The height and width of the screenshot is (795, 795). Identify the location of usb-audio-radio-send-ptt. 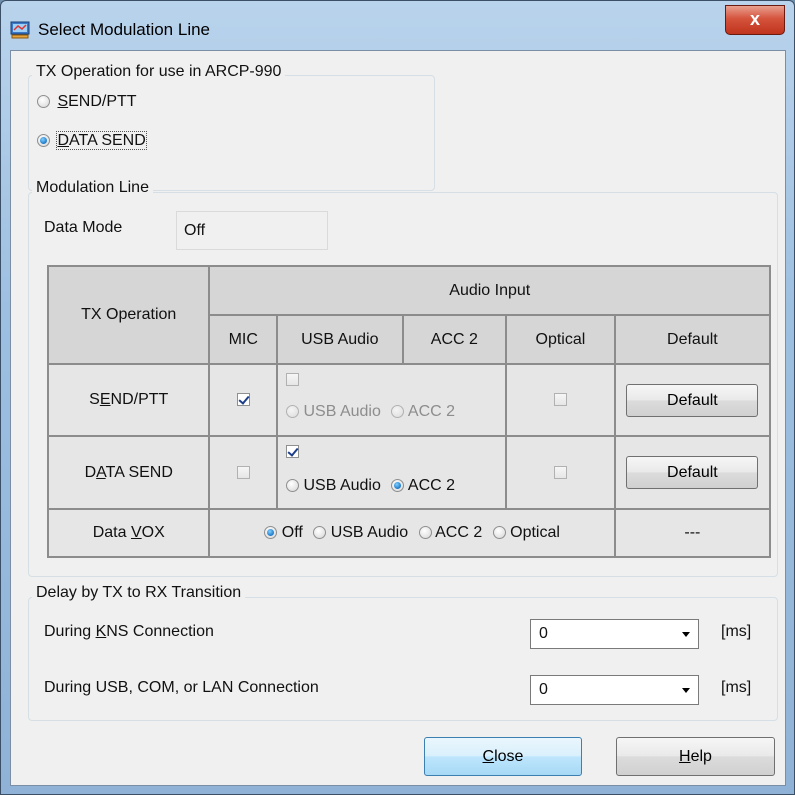
(293, 412).